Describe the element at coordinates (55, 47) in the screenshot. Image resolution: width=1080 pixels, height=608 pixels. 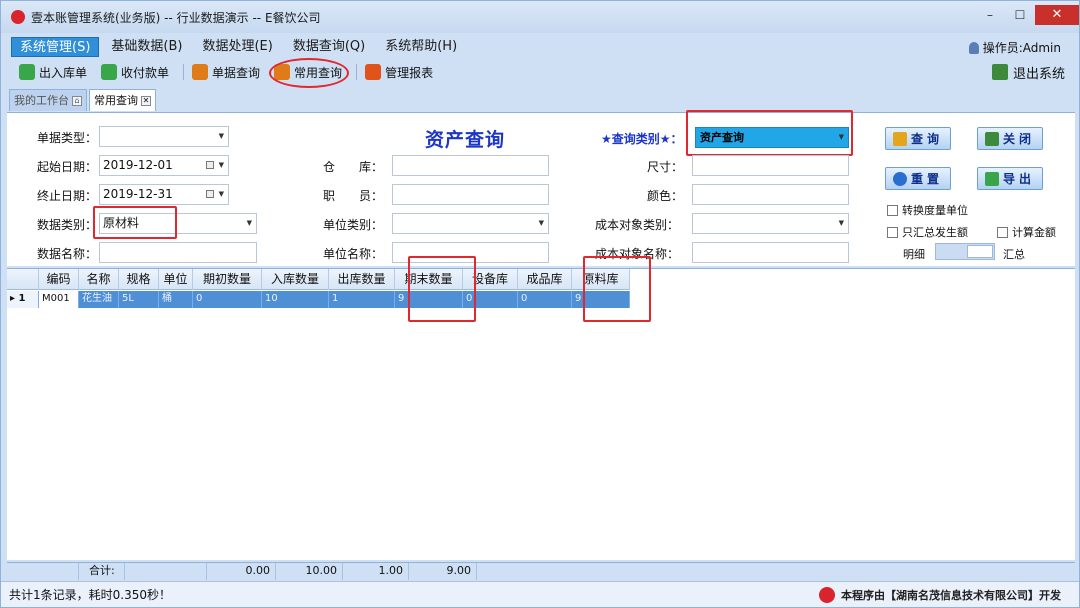
I see `menu-system: 系统管理(S)` at that location.